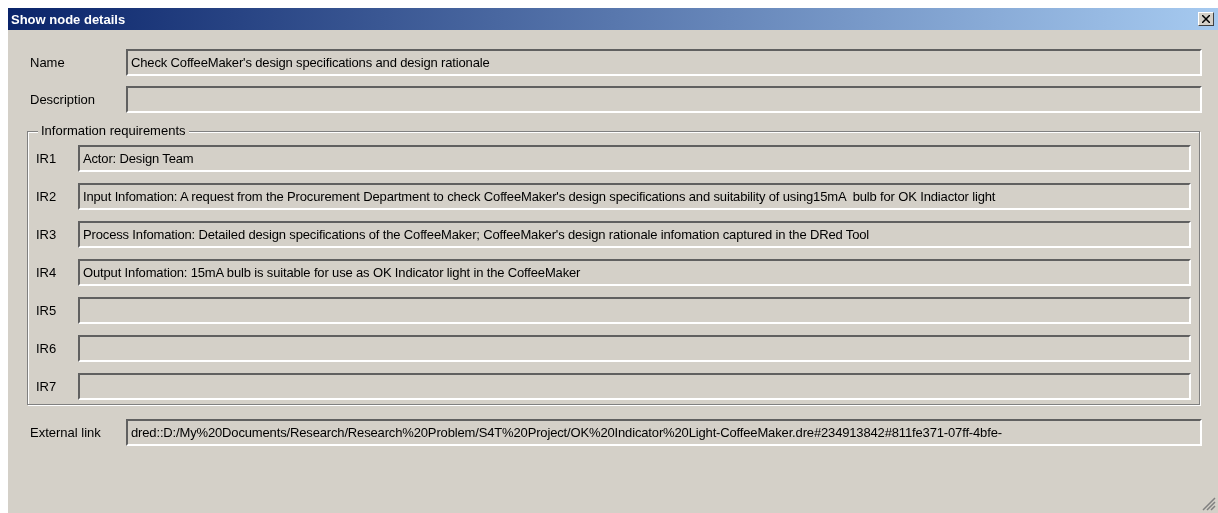  Describe the element at coordinates (113, 130) in the screenshot. I see `group-title: Information requirements` at that location.